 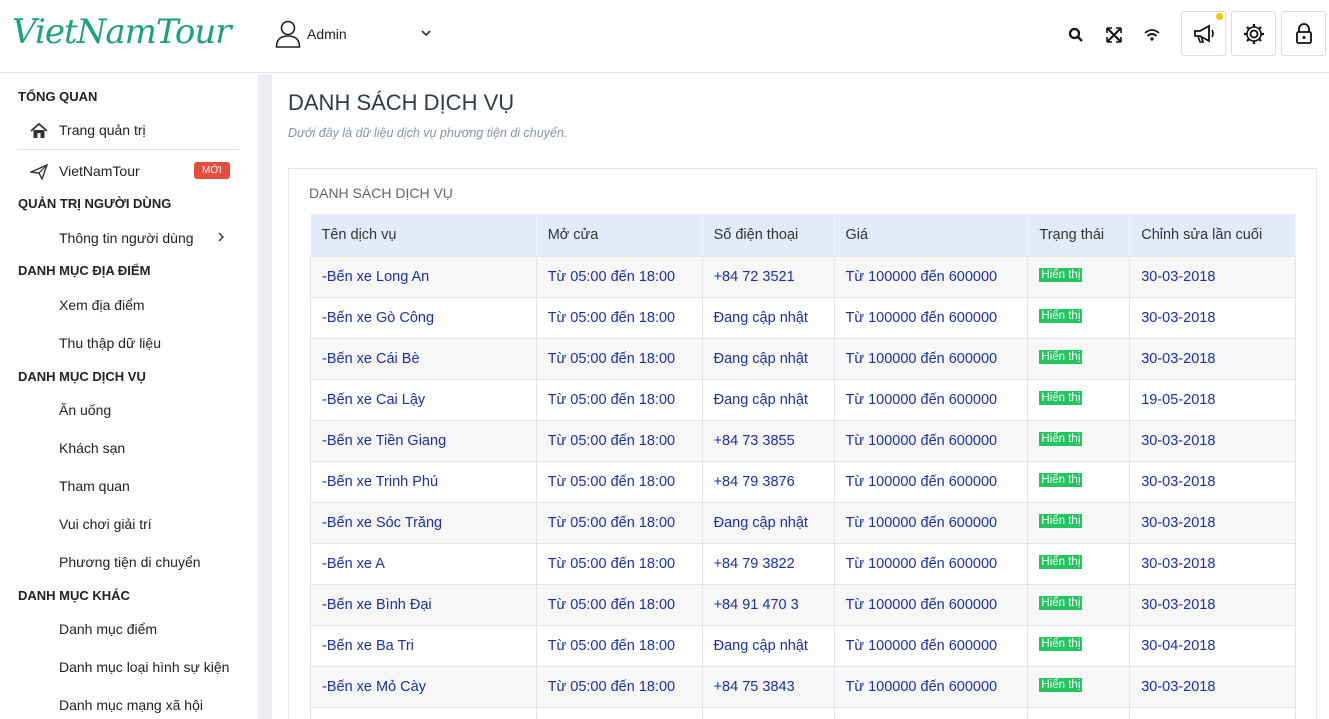 What do you see at coordinates (768, 604) in the screenshot?
I see `phone-cell: +84 91 470 3` at bounding box center [768, 604].